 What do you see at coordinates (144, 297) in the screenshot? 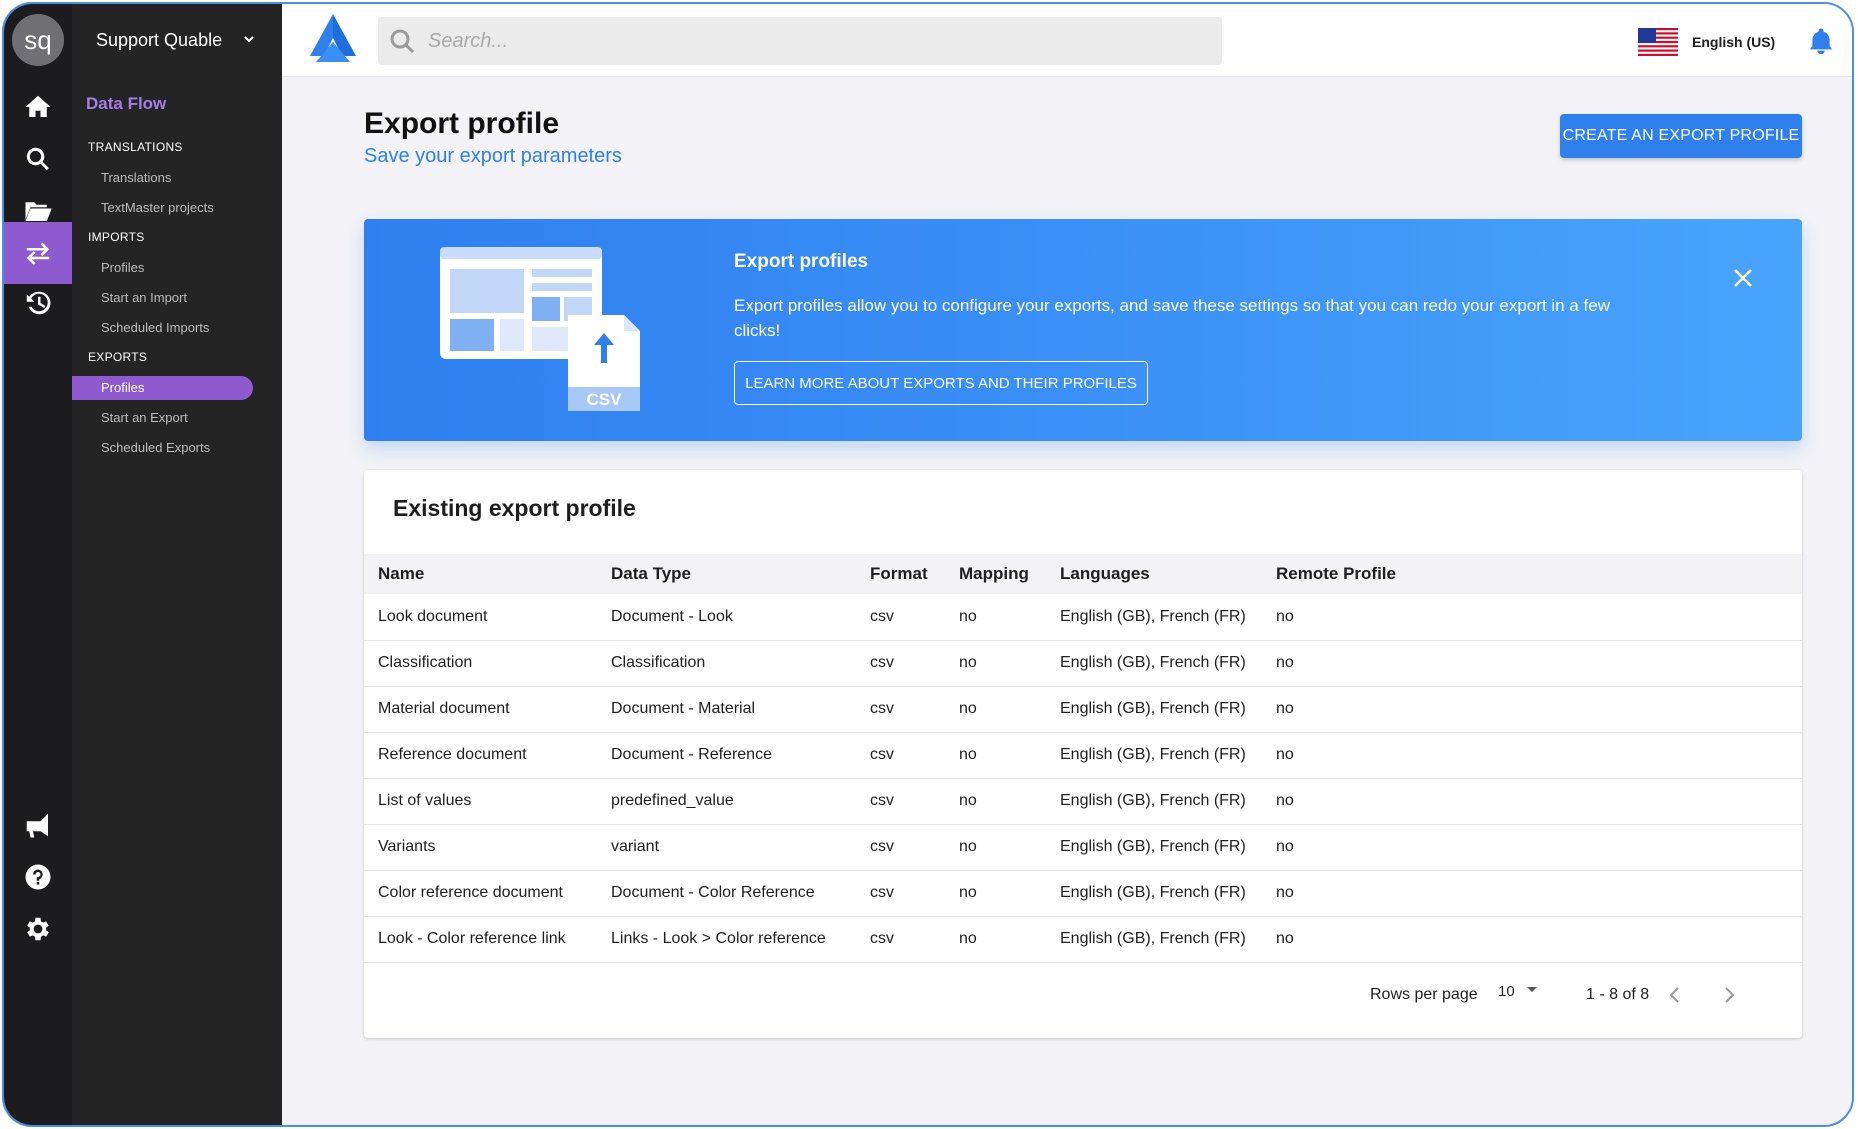
I see `nav-item-start-import: Start an Import` at bounding box center [144, 297].